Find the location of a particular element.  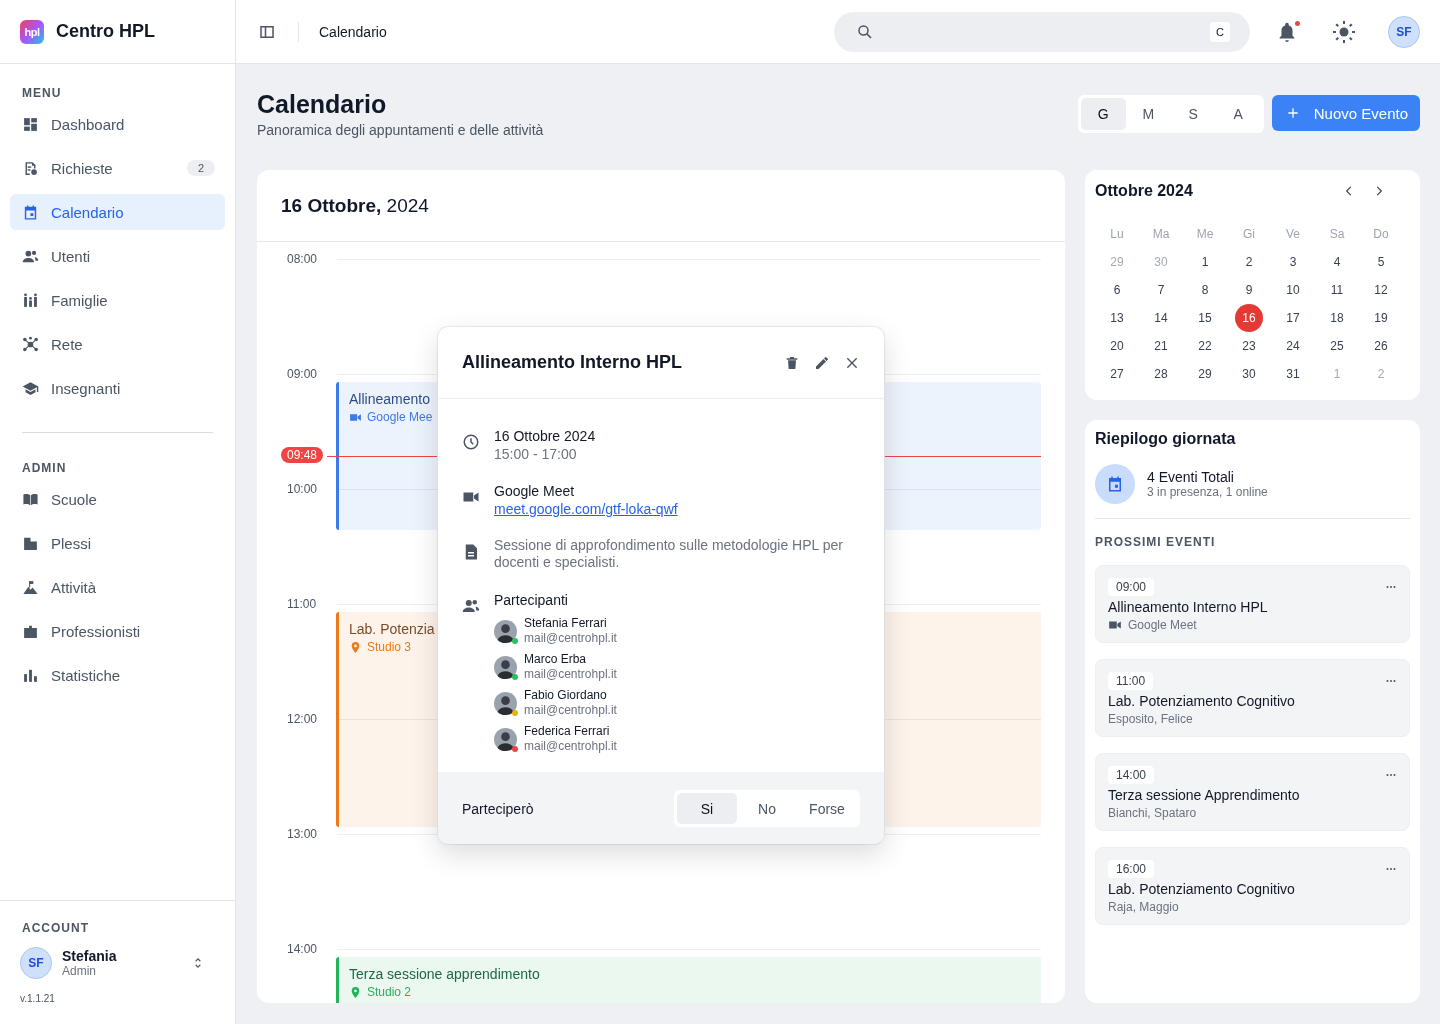

calendar-icon is located at coordinates (1115, 484).